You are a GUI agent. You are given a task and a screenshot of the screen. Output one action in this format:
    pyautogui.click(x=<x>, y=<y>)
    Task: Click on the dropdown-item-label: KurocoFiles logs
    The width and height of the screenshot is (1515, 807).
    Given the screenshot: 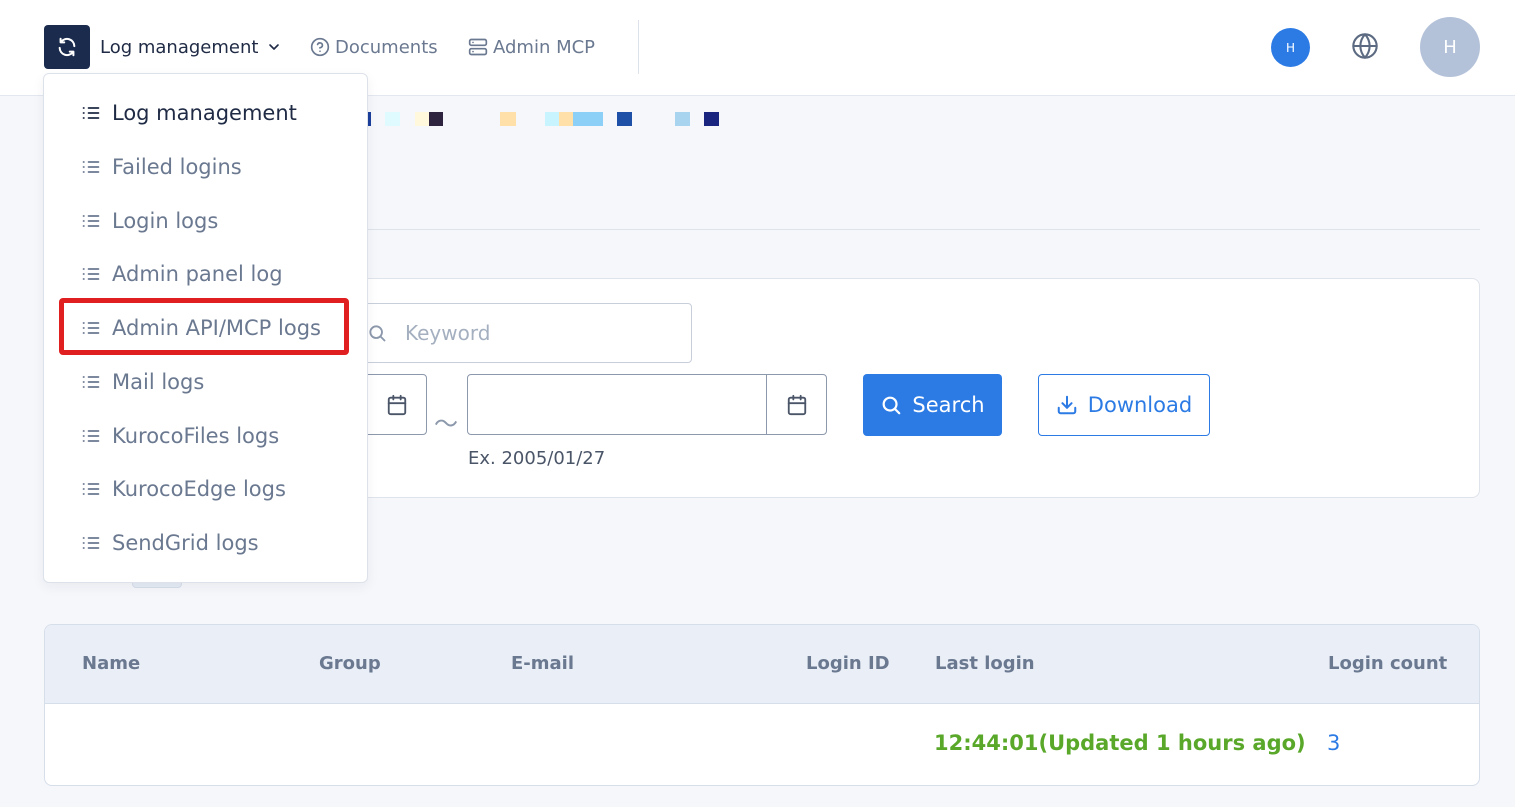 What is the action you would take?
    pyautogui.click(x=196, y=436)
    